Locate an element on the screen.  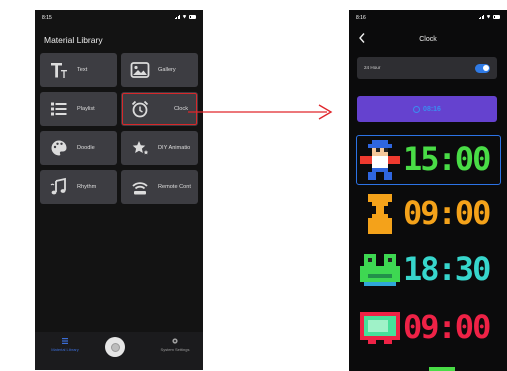
gallery-icon is located at coordinates (140, 70).